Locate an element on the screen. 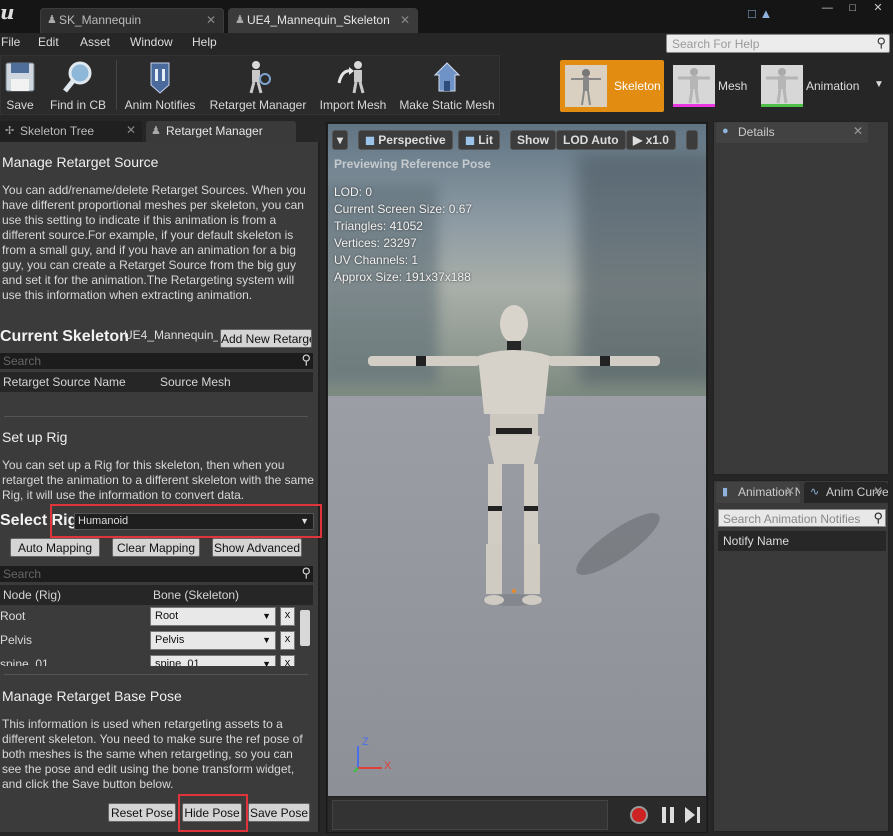 This screenshot has width=893, height=836. lit-icon: ◼ is located at coordinates (472, 140).